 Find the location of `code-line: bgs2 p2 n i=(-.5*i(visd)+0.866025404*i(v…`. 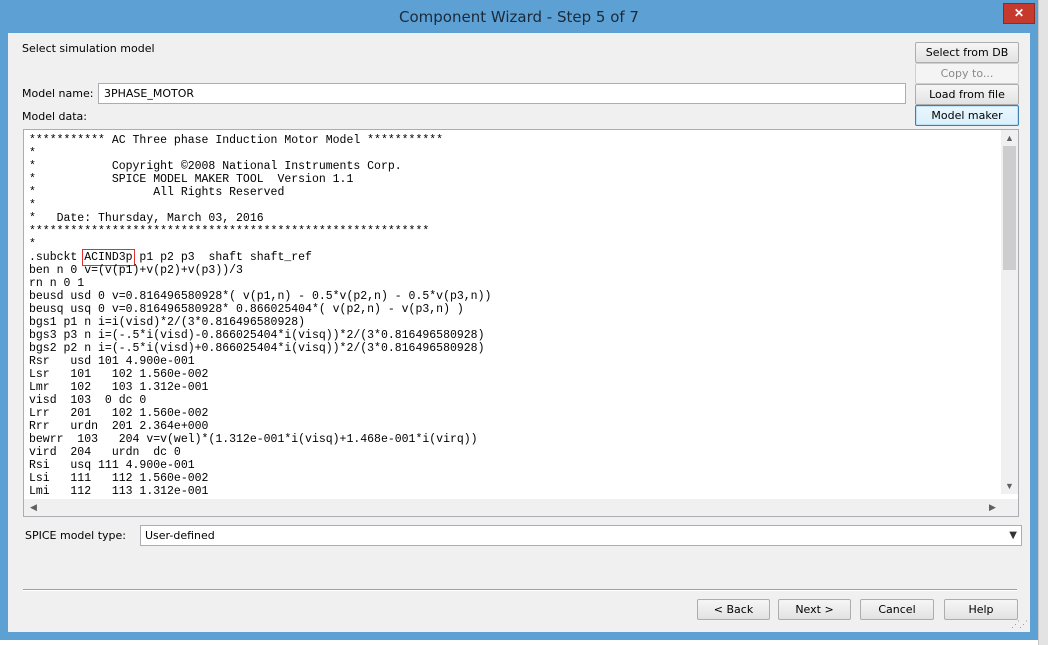

code-line: bgs2 p2 n i=(-.5*i(visd)+0.866025404*i(v… is located at coordinates (257, 348).